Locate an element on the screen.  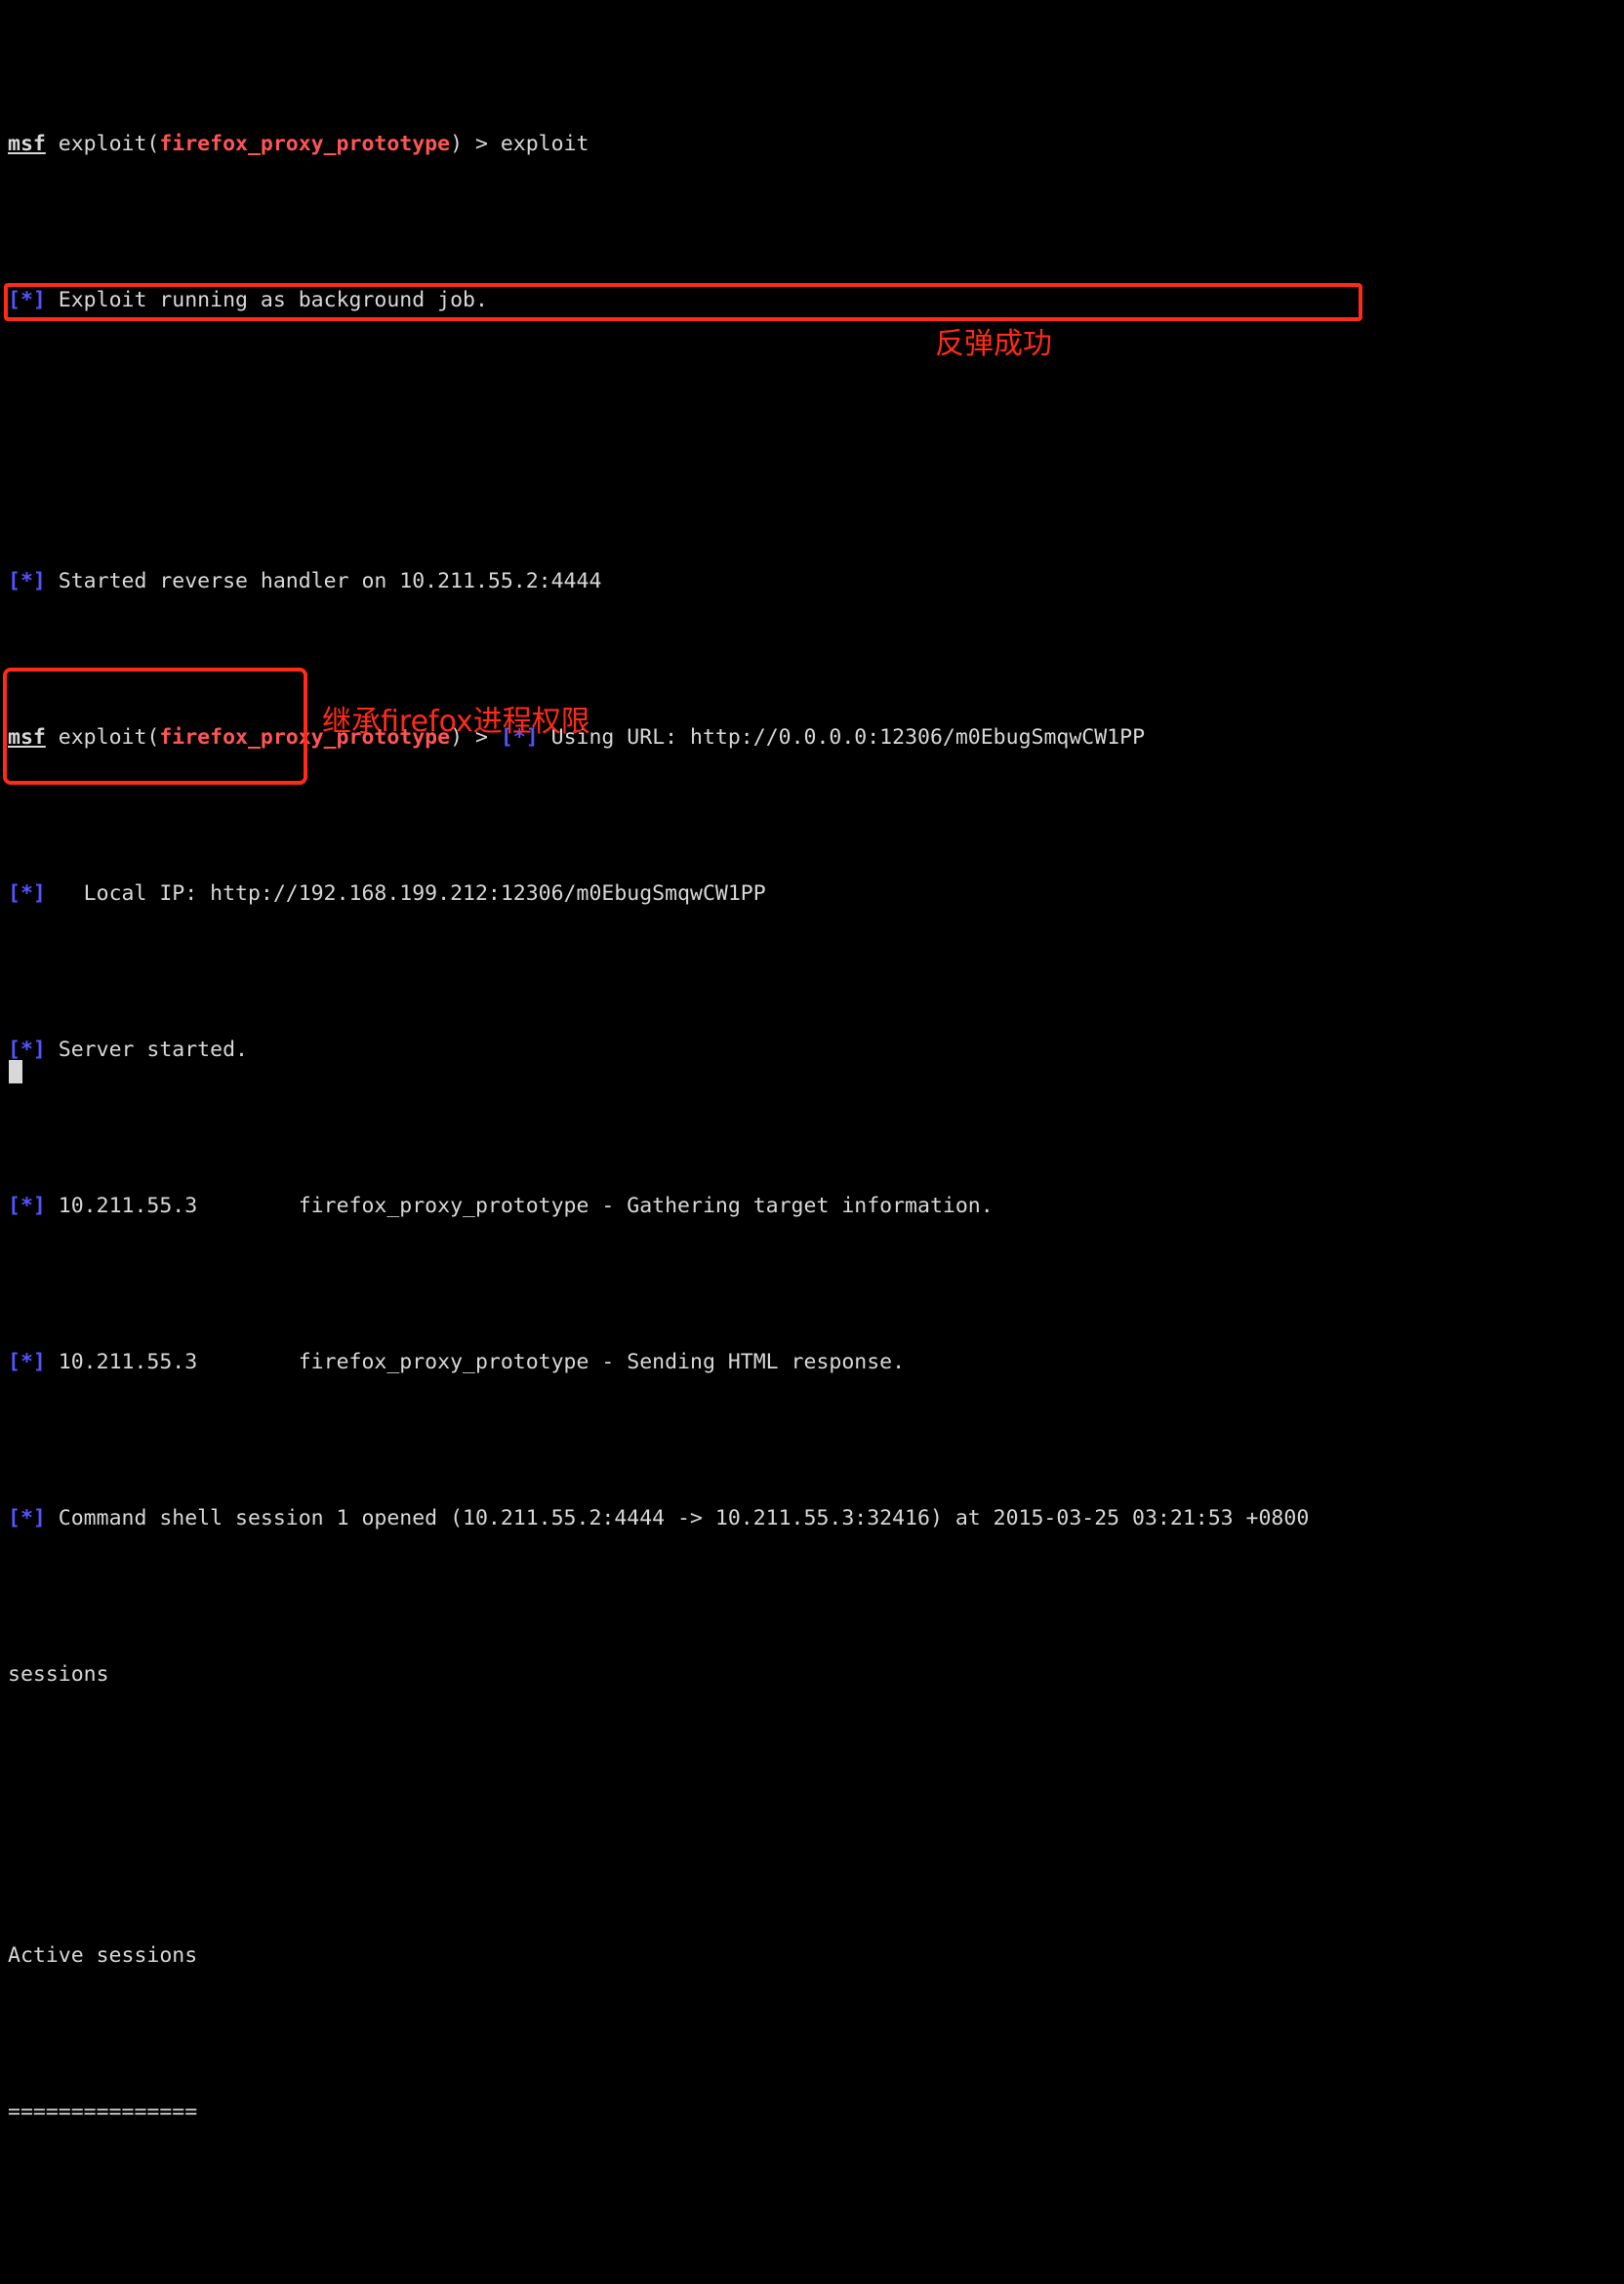
terminal-line-server-started: [*] Server started. is located at coordinates (816, 1050).